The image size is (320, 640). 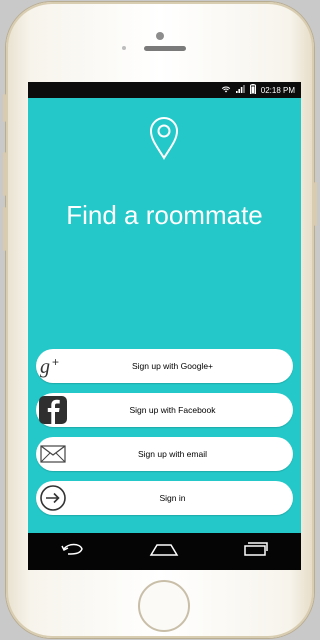 What do you see at coordinates (172, 366) in the screenshot?
I see `google-plus-signup-label: Sign up with Google+` at bounding box center [172, 366].